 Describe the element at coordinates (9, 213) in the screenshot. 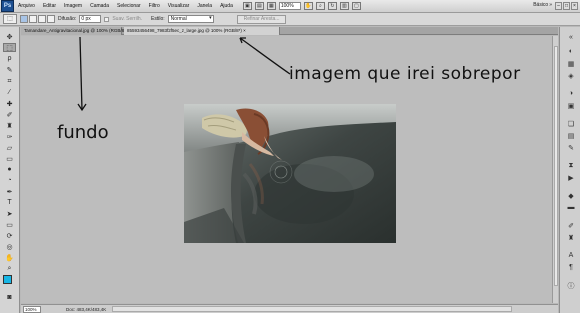

I see `path-selection-tool-icon: ➤` at that location.